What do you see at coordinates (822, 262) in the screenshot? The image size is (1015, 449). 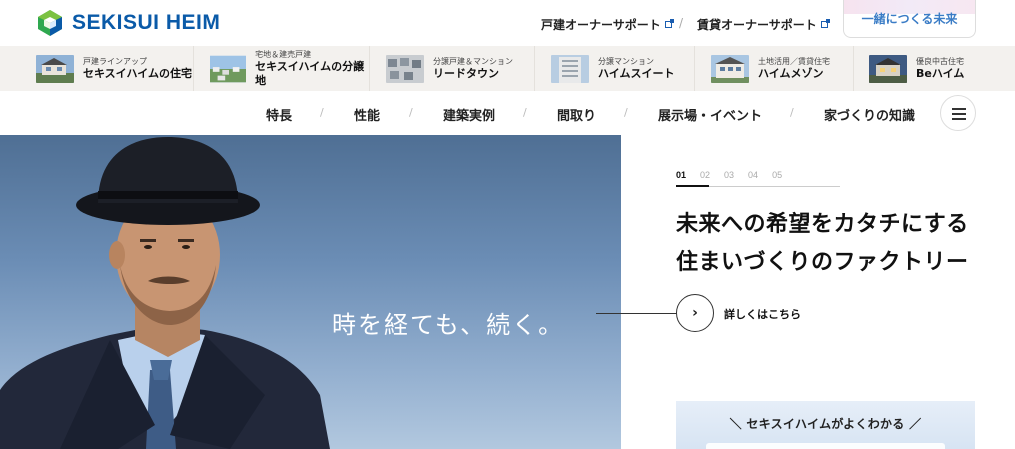 I see `hero-headline-line: 住まいづくりのファクトリー` at bounding box center [822, 262].